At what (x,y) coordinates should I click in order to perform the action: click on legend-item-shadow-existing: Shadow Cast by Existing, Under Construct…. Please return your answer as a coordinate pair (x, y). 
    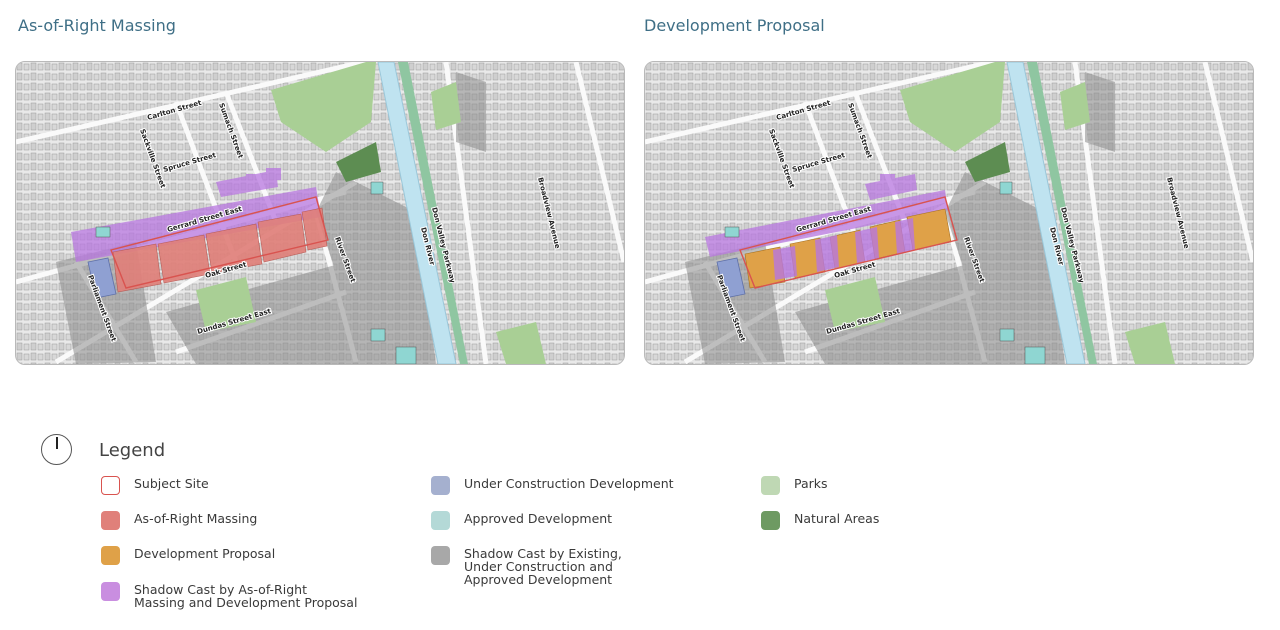
    Looking at the image, I should click on (546, 566).